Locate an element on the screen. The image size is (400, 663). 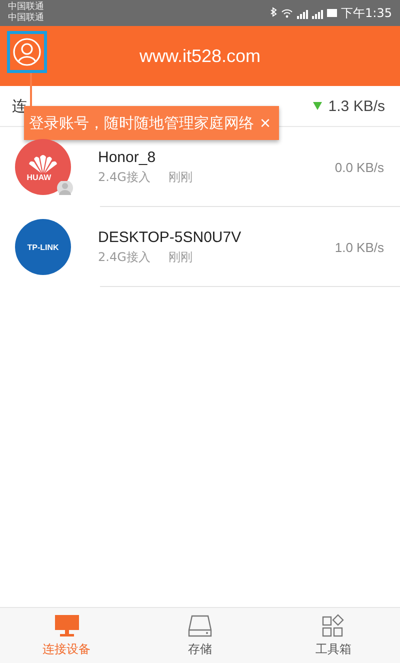
flower-logo-icon is located at coordinates (43, 162).